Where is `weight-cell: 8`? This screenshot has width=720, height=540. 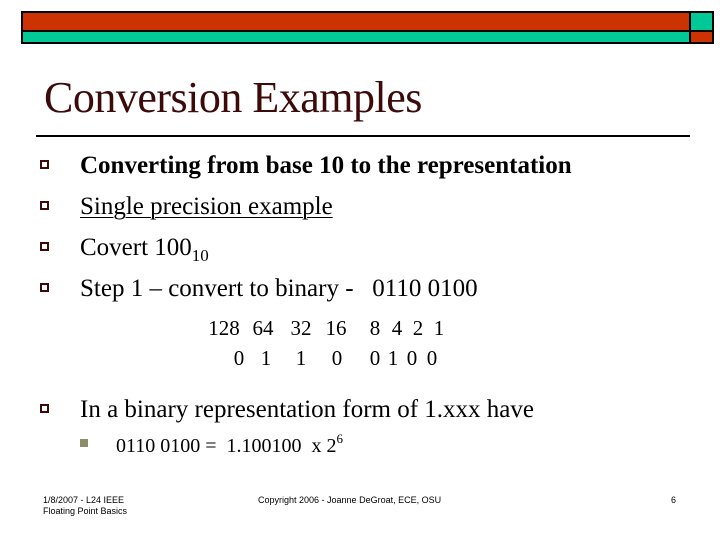 weight-cell: 8 is located at coordinates (375, 328).